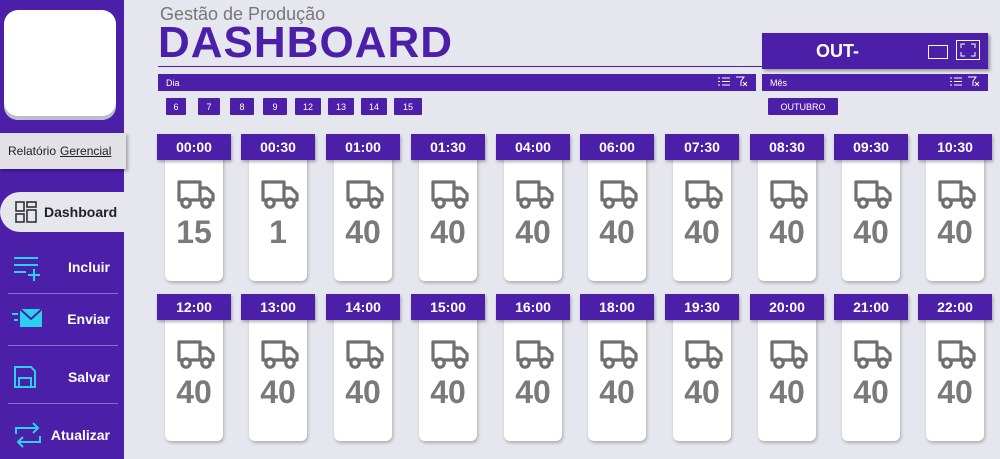 The height and width of the screenshot is (459, 1000). I want to click on time-card: 19:30 40, so click(702, 367).